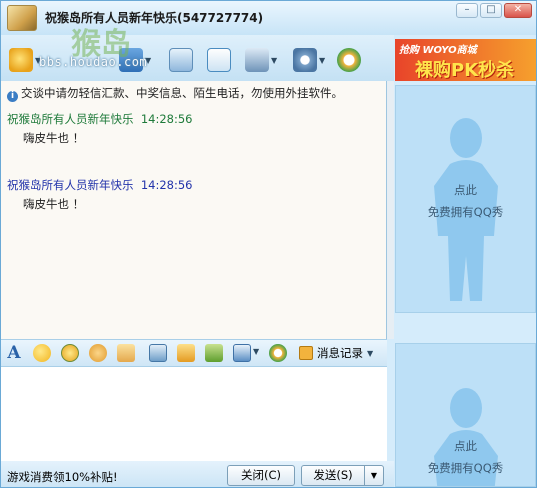 Image resolution: width=537 pixels, height=488 pixels. I want to click on app-button: ▼, so click(261, 60).